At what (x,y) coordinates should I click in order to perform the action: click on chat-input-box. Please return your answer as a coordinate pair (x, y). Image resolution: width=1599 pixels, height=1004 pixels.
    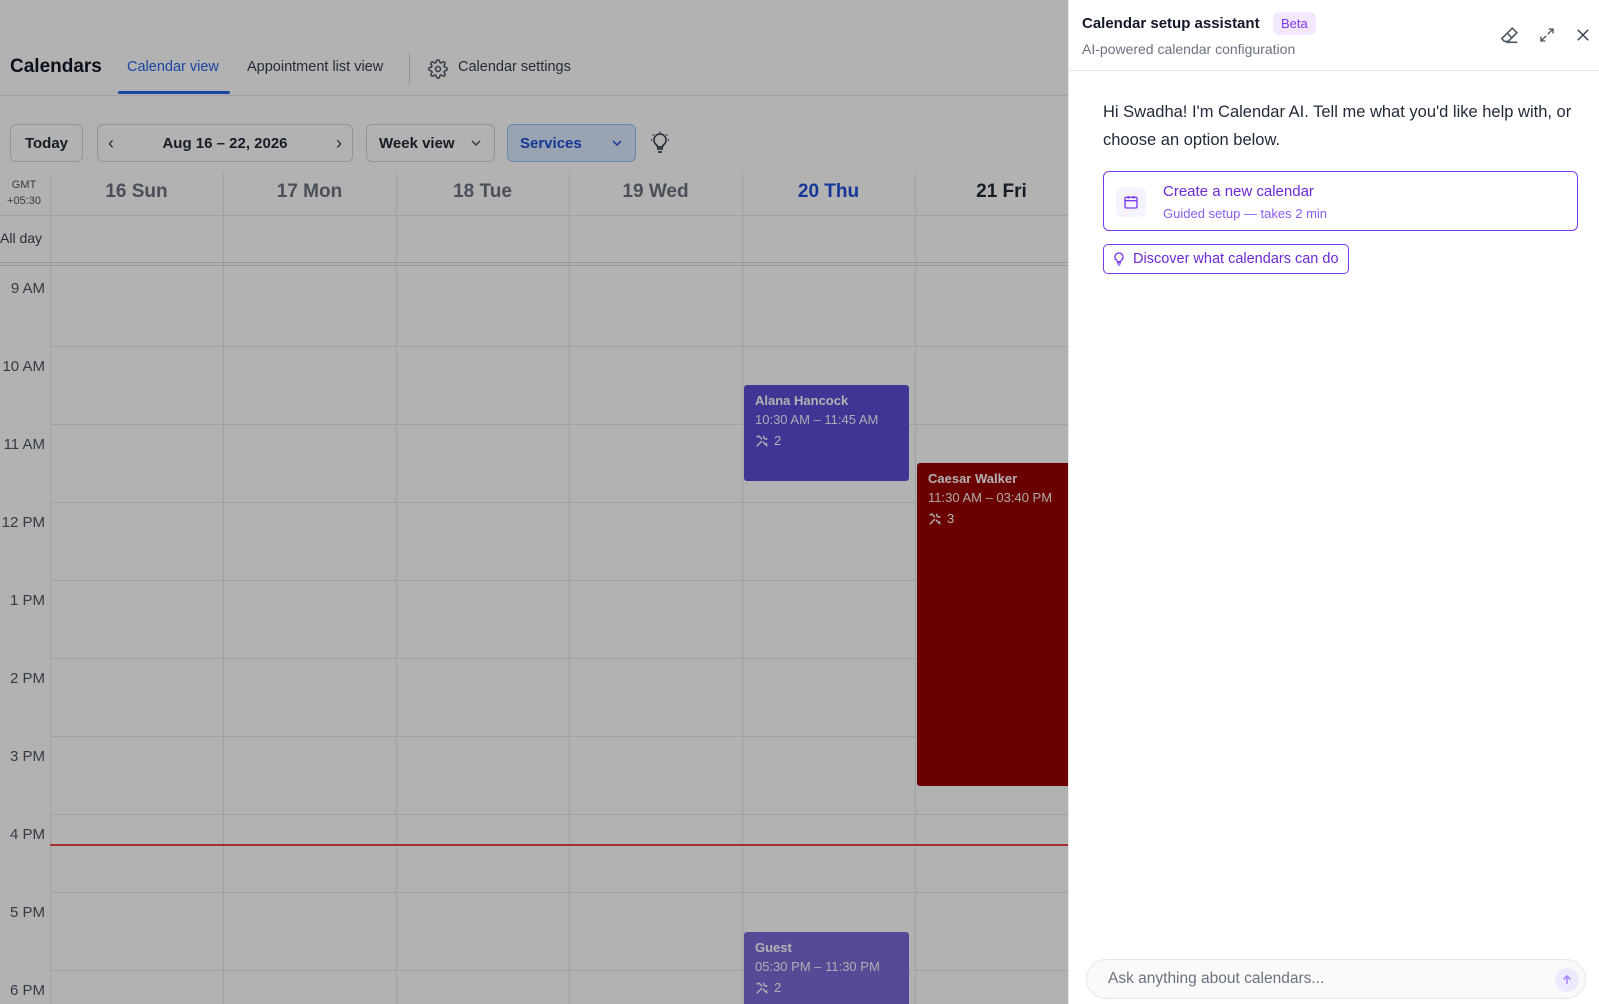
    Looking at the image, I should click on (1336, 979).